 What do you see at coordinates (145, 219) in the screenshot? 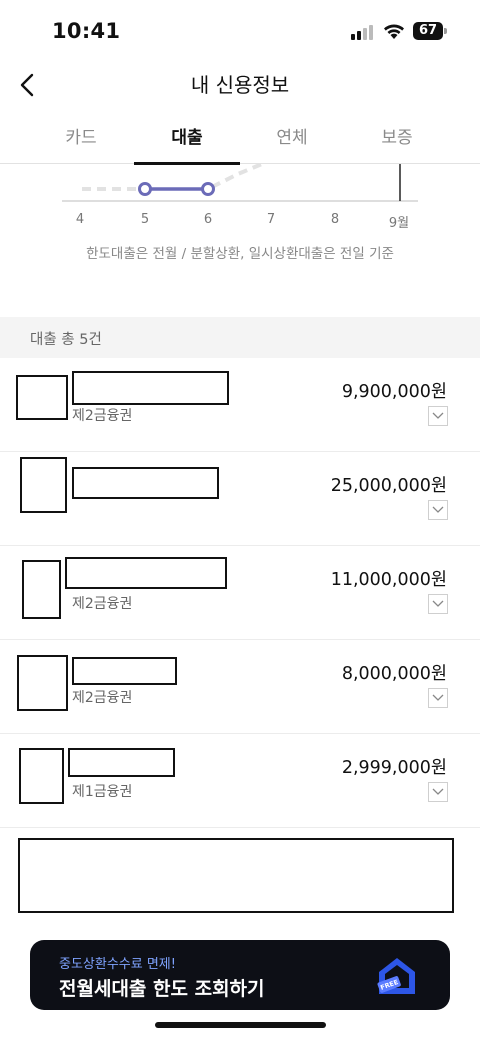
I see `x-tick-label: 5` at bounding box center [145, 219].